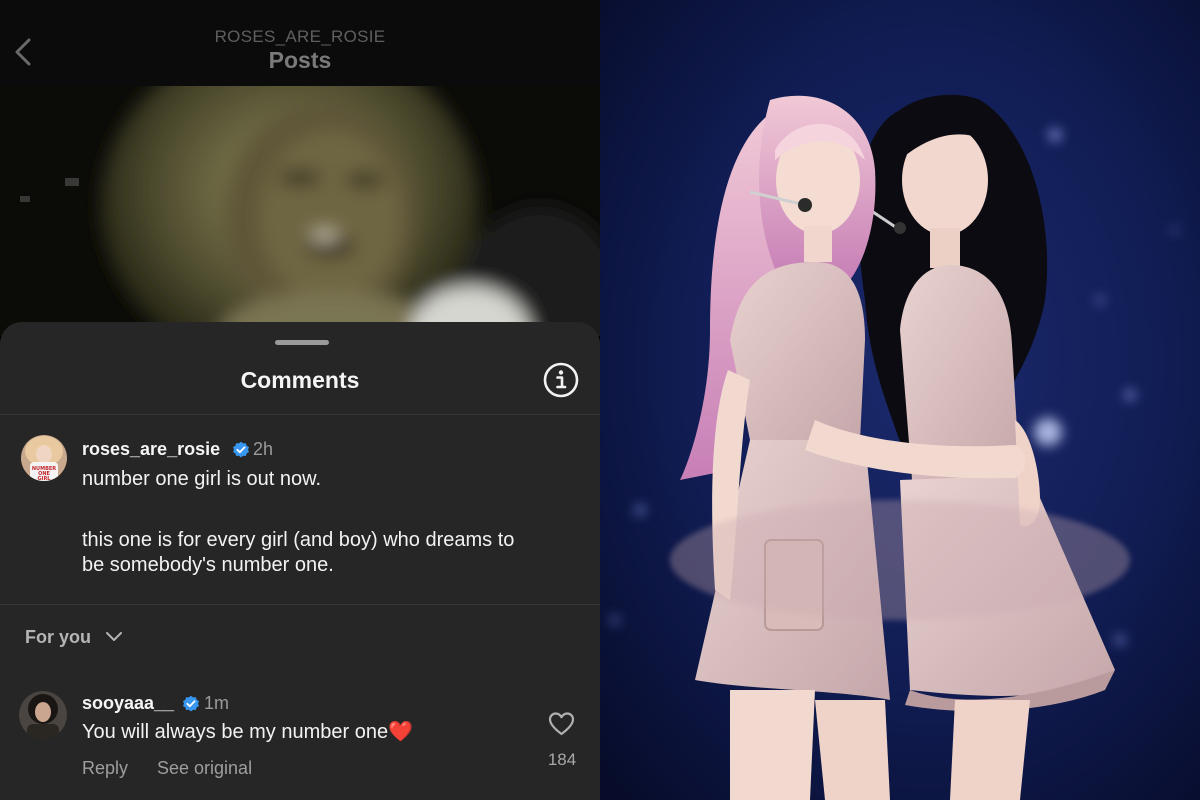 Image resolution: width=1200 pixels, height=800 pixels. Describe the element at coordinates (208, 565) in the screenshot. I see `caption-text-line: be somebody's number one.` at that location.